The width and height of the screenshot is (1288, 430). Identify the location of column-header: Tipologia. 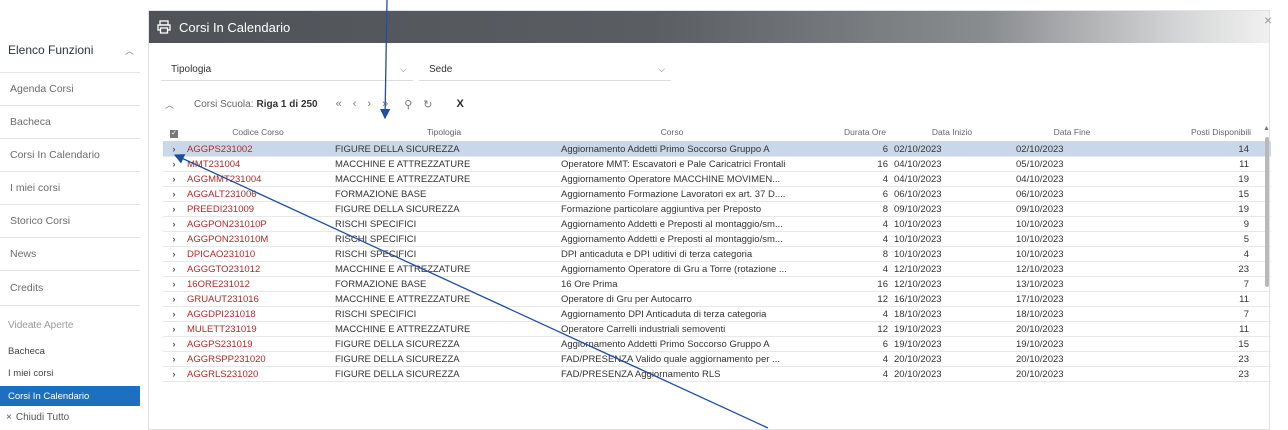
(444, 132).